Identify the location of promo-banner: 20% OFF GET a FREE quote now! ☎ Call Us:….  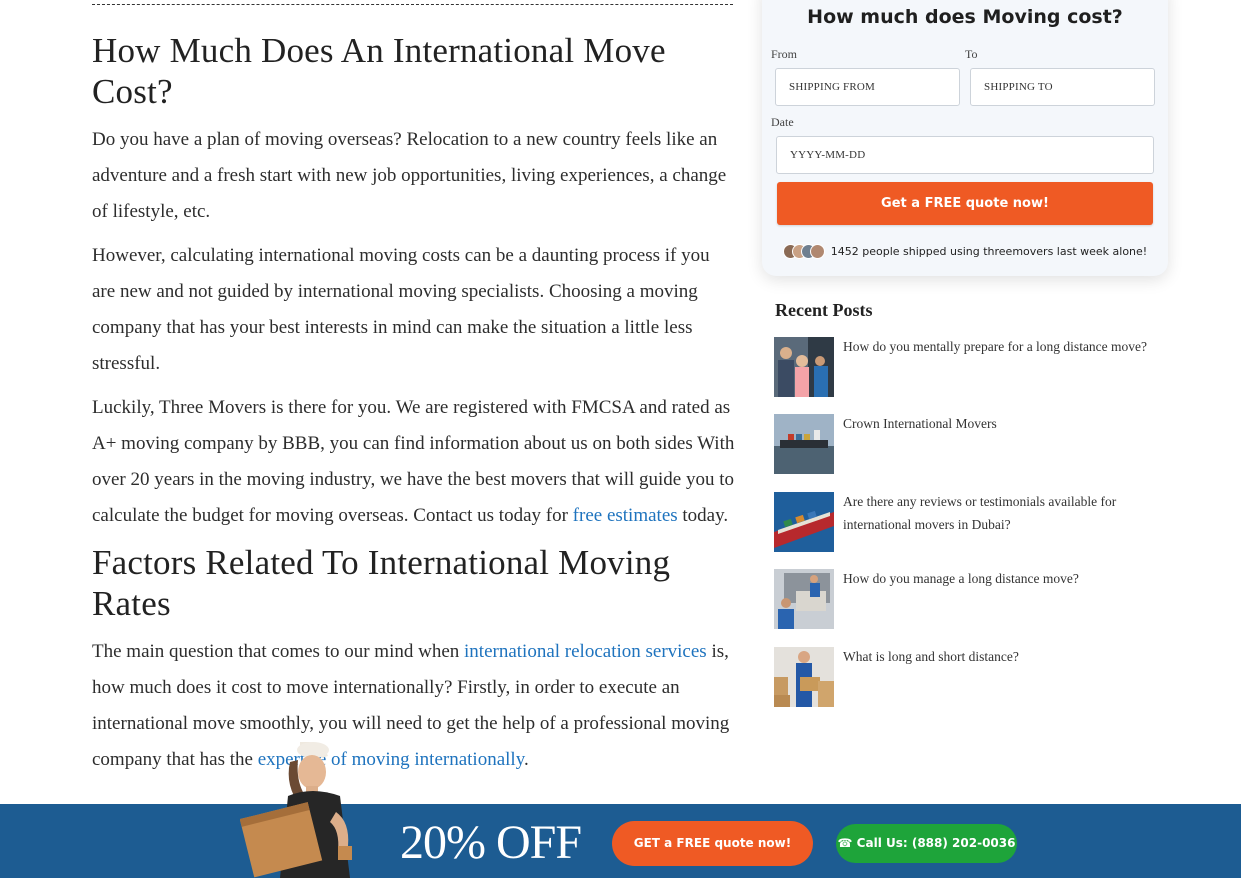
(620, 841).